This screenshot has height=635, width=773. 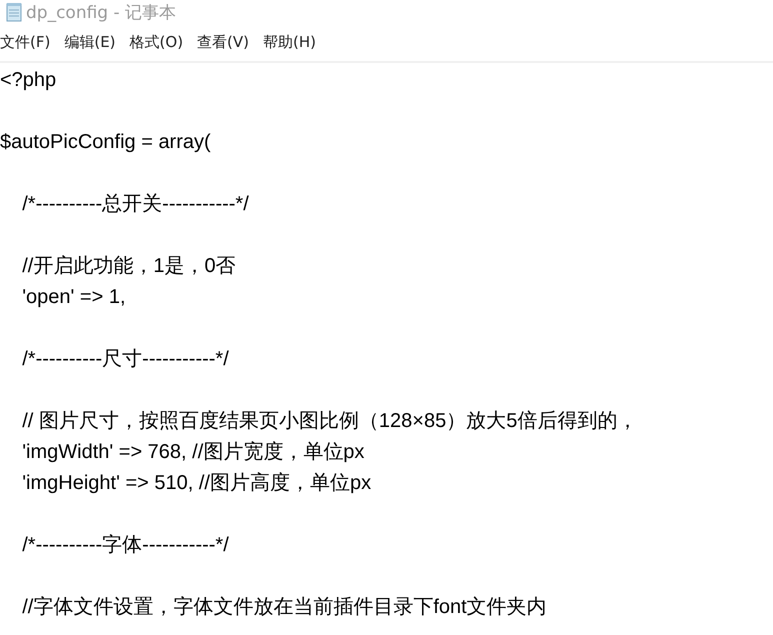 What do you see at coordinates (196, 483) in the screenshot?
I see `code-line: 'imgHeight' => 510, //图片高度，单位px` at bounding box center [196, 483].